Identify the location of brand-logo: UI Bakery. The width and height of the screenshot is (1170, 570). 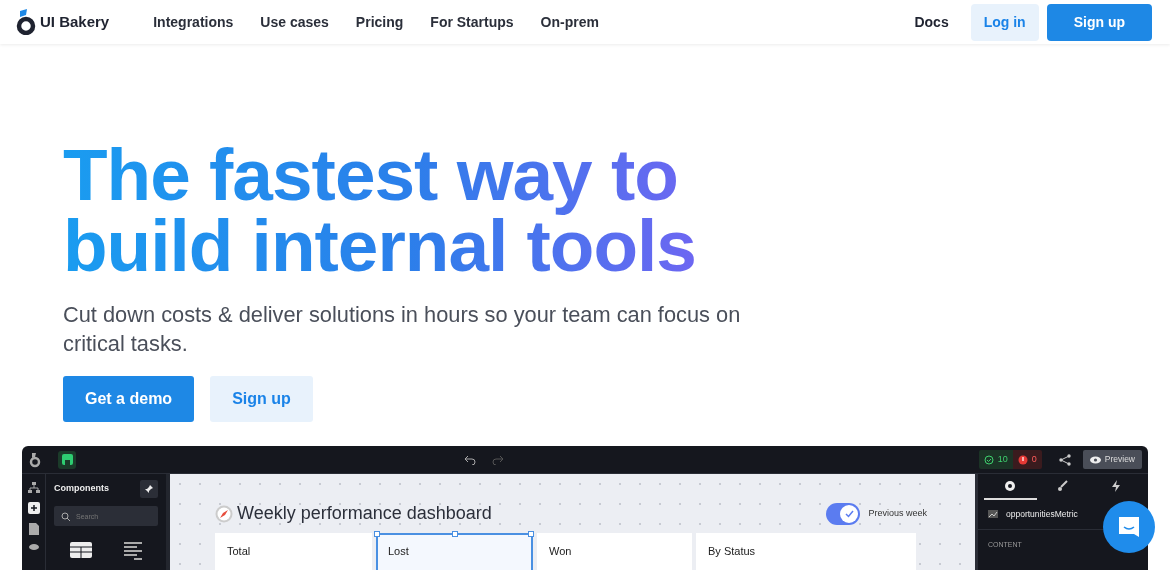
(63, 22).